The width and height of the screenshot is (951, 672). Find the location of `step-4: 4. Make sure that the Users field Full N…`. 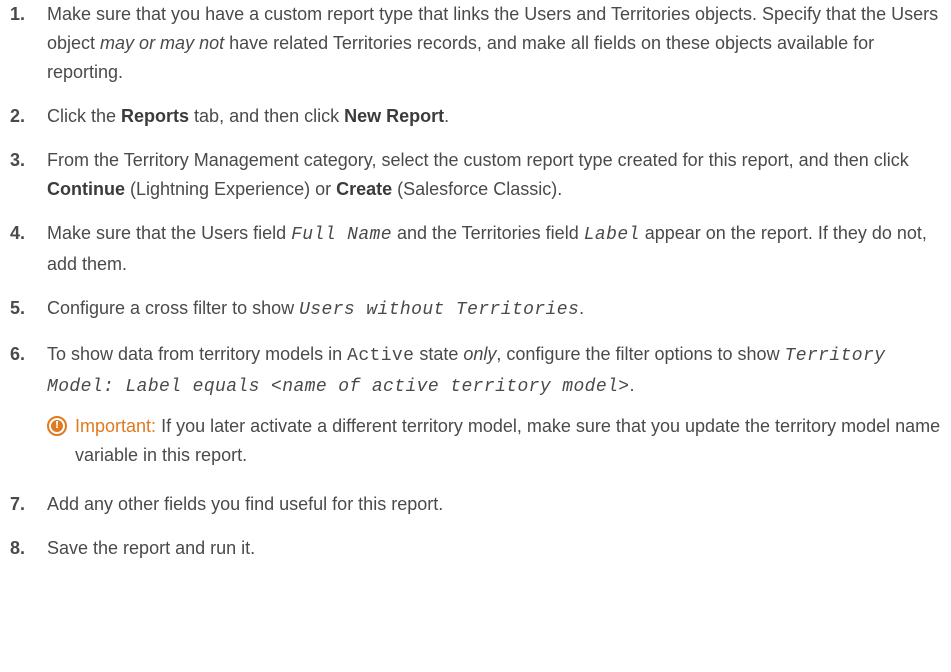

step-4: 4. Make sure that the Users field Full N… is located at coordinates (475, 249).